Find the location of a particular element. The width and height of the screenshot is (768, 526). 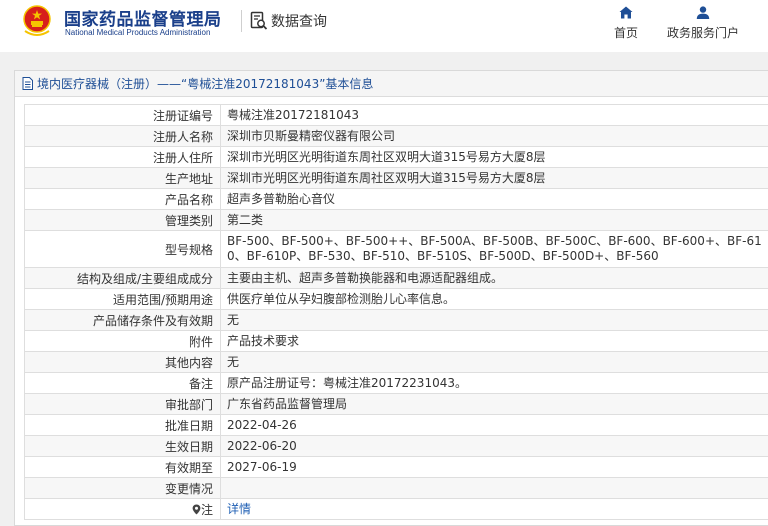

field-value: 产品技术要求 is located at coordinates (494, 341).